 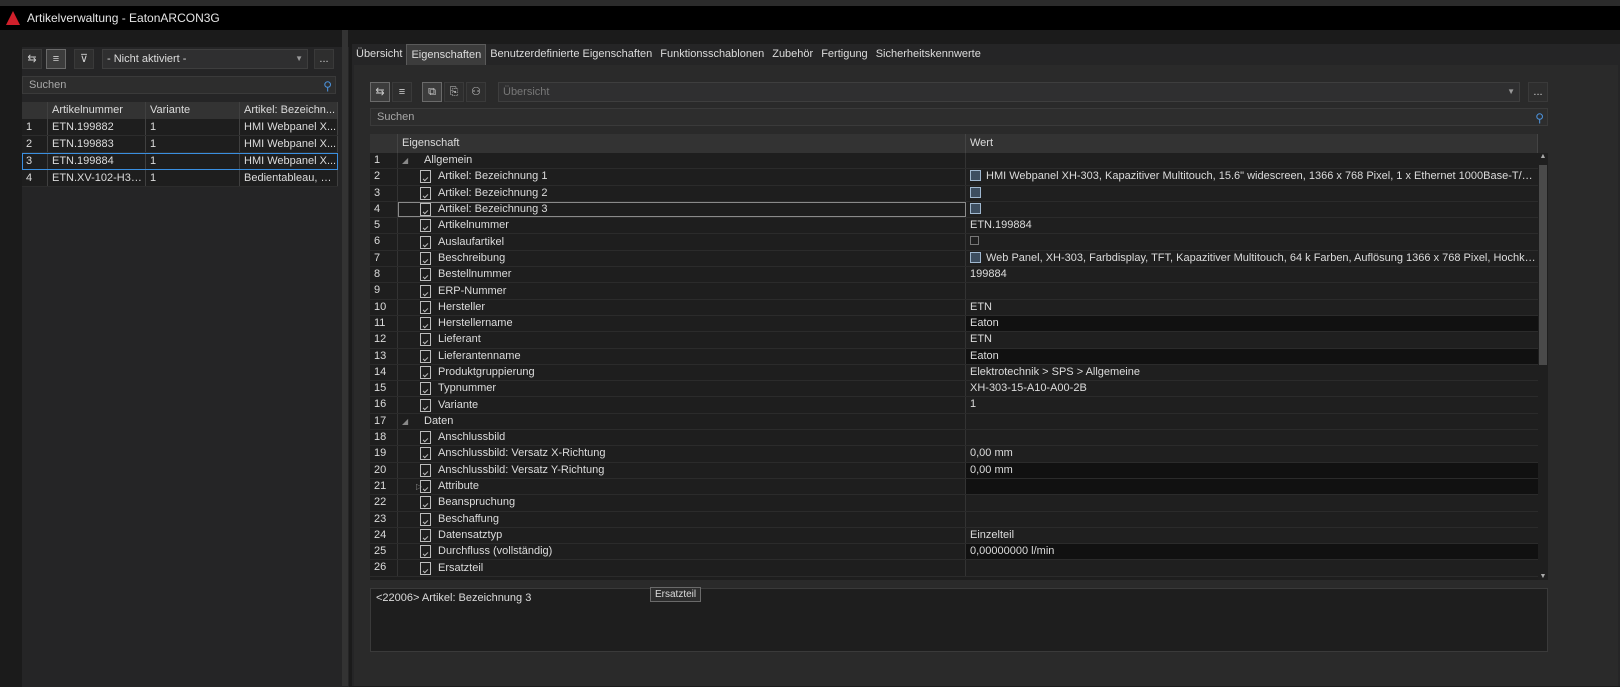 What do you see at coordinates (974, 241) in the screenshot?
I see `checkbox` at bounding box center [974, 241].